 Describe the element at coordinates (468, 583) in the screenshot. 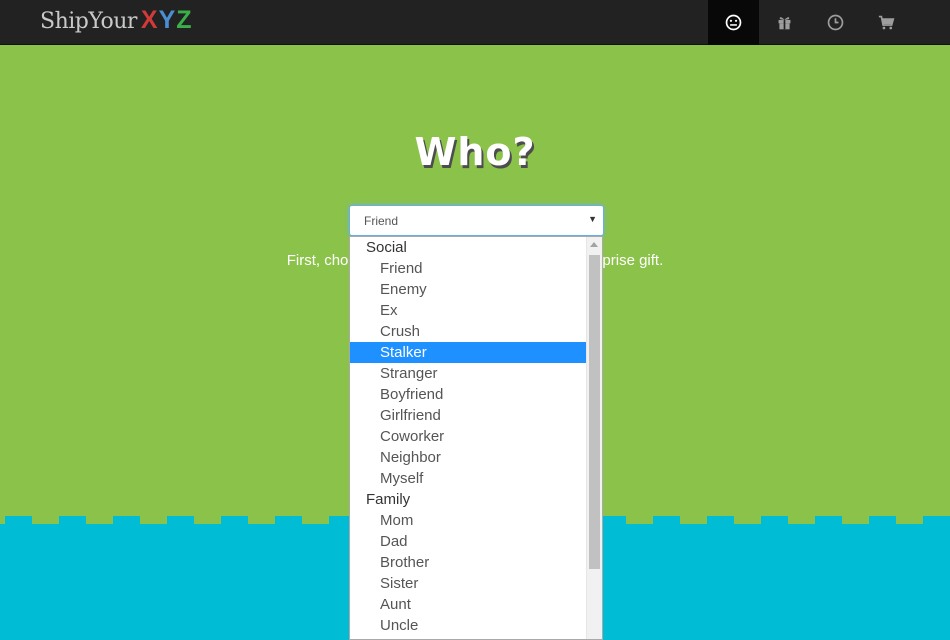

I see `option-sister: Sister` at that location.